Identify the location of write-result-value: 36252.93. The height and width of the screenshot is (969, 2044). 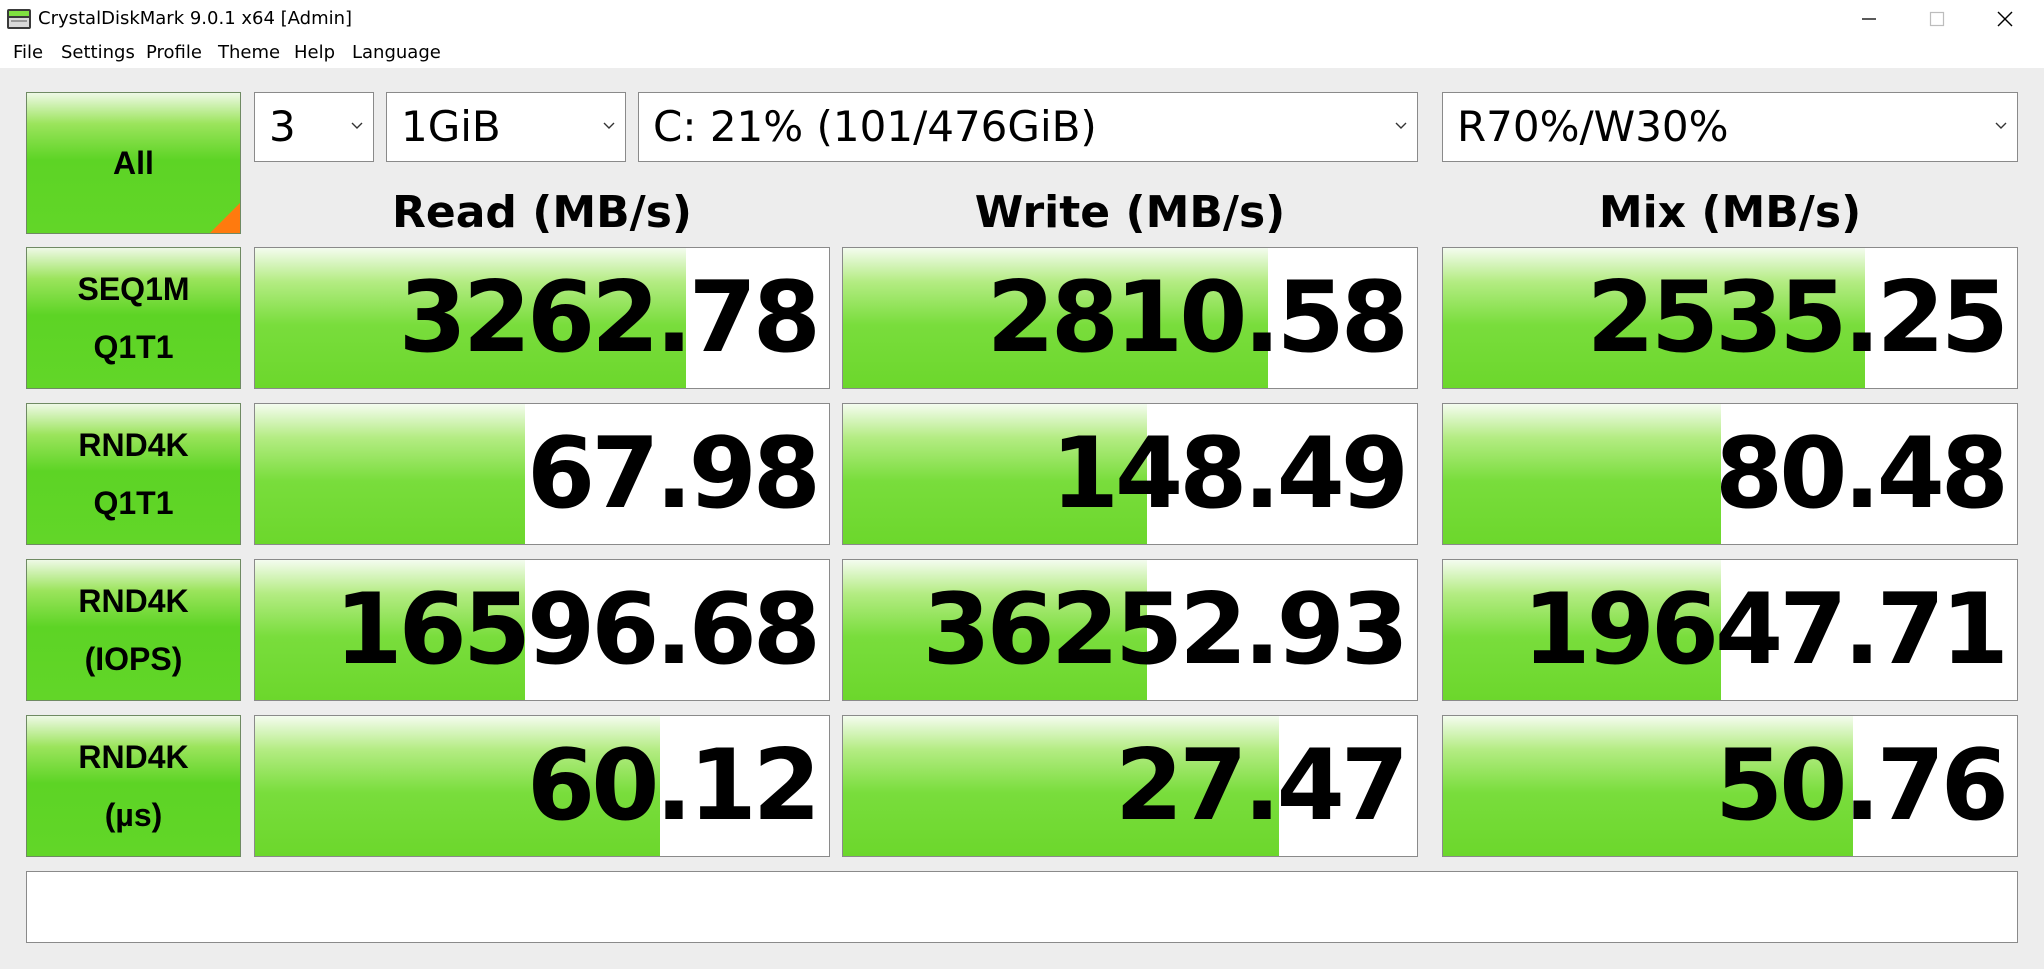
(1165, 630).